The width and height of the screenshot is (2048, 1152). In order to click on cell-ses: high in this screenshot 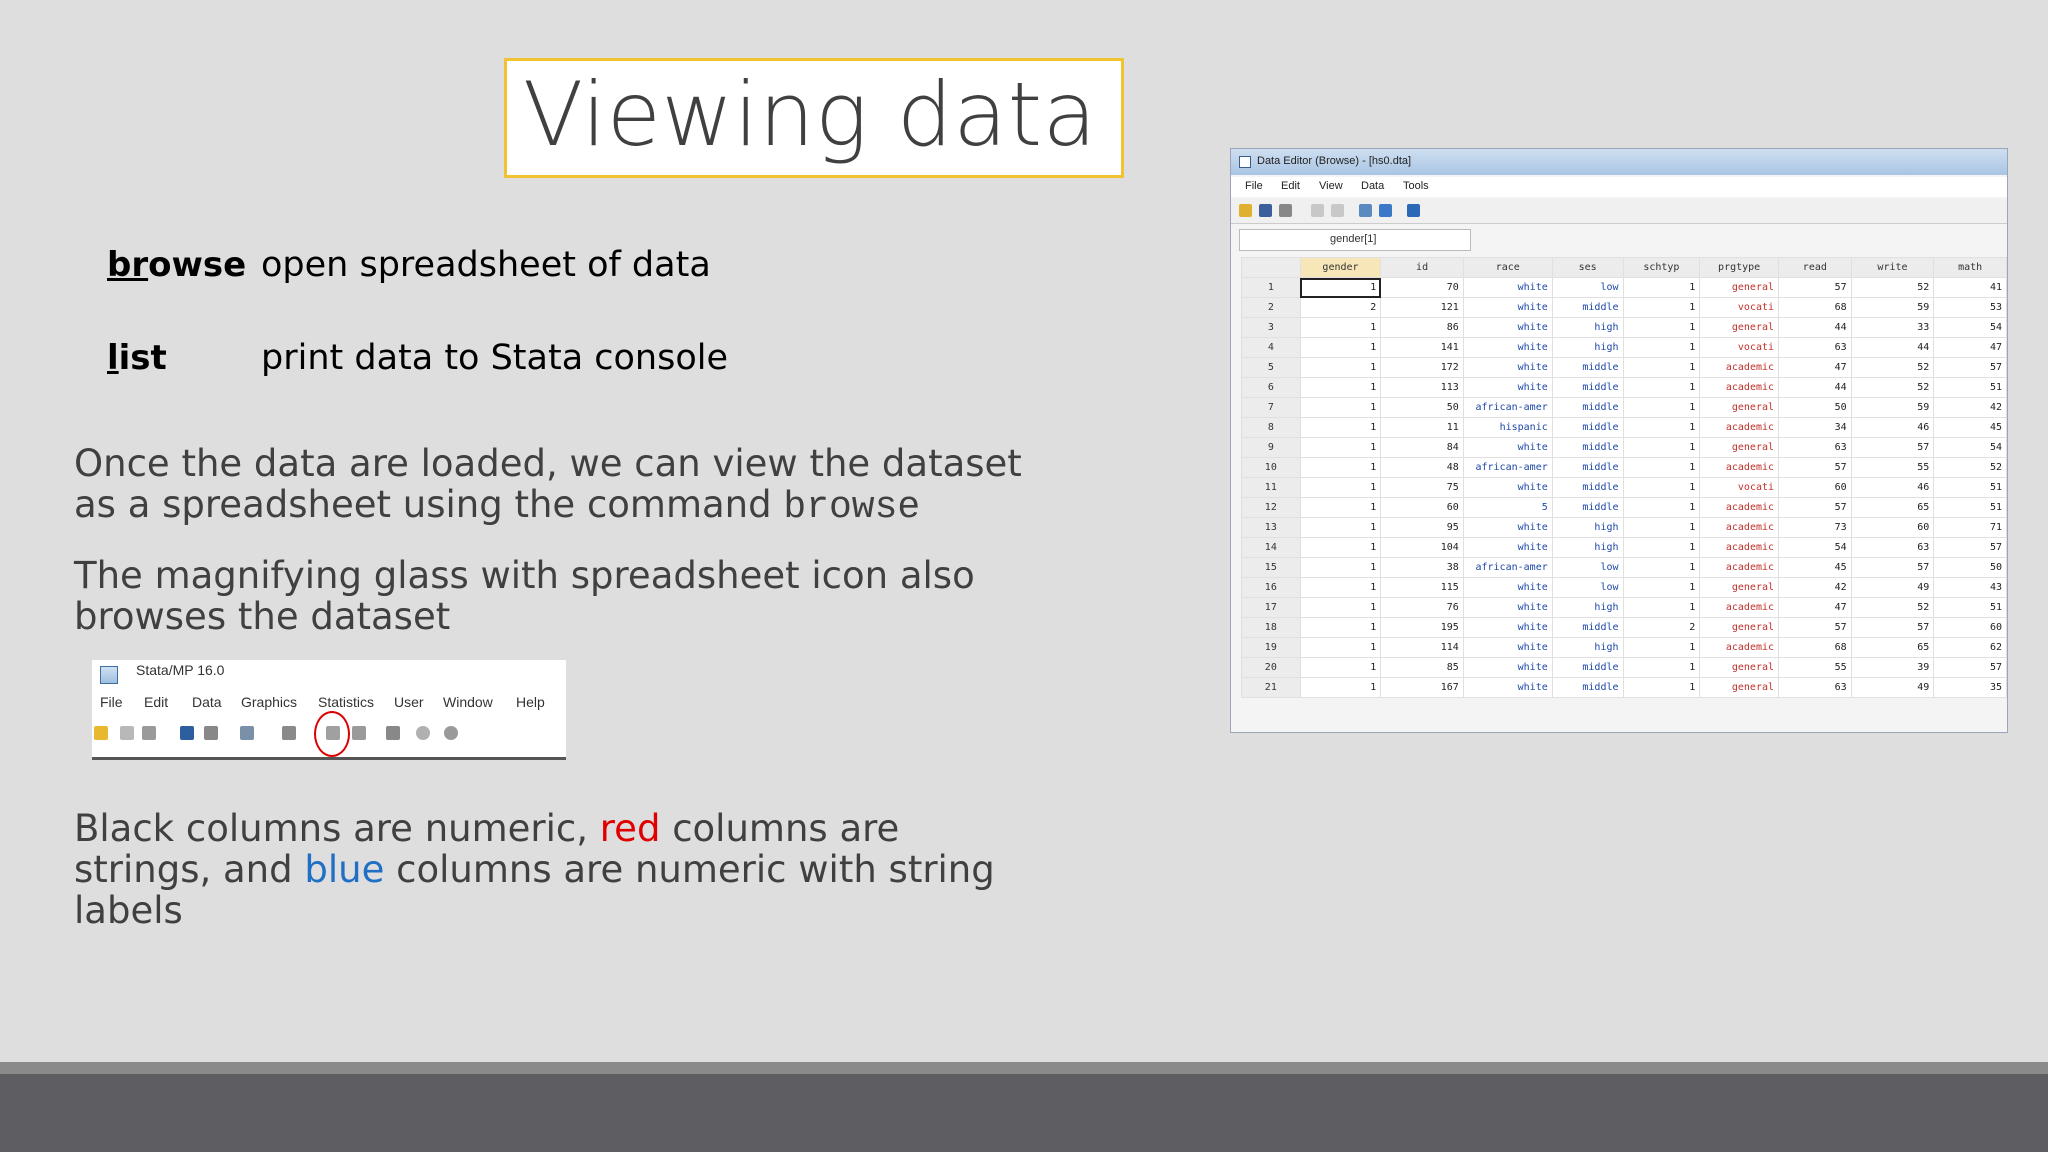, I will do `click(1587, 547)`.